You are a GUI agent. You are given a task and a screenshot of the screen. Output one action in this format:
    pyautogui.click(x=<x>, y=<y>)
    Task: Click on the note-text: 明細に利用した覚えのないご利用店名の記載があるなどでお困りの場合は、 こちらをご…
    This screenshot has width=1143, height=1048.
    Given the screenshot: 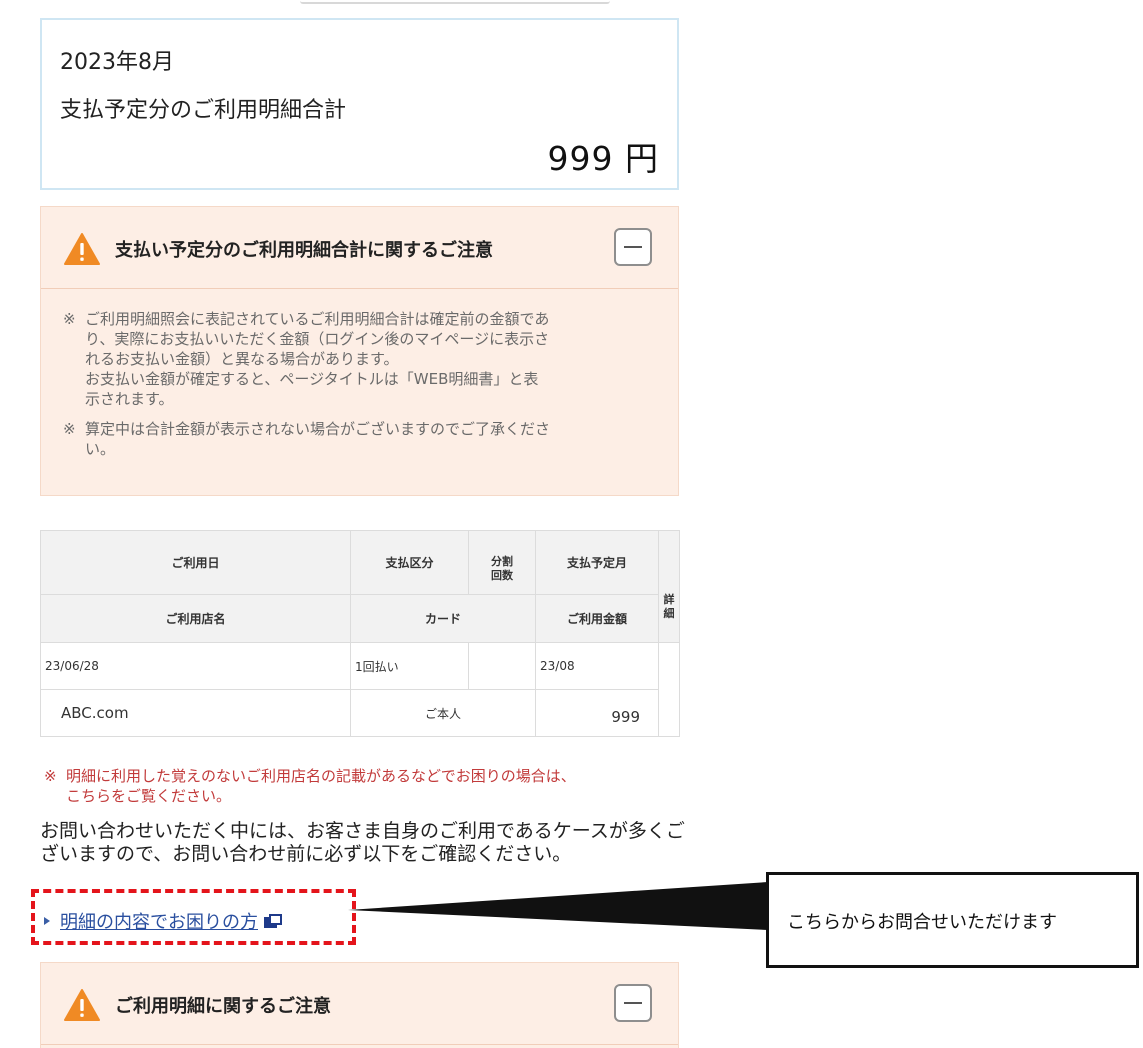 What is the action you would take?
    pyautogui.click(x=321, y=786)
    